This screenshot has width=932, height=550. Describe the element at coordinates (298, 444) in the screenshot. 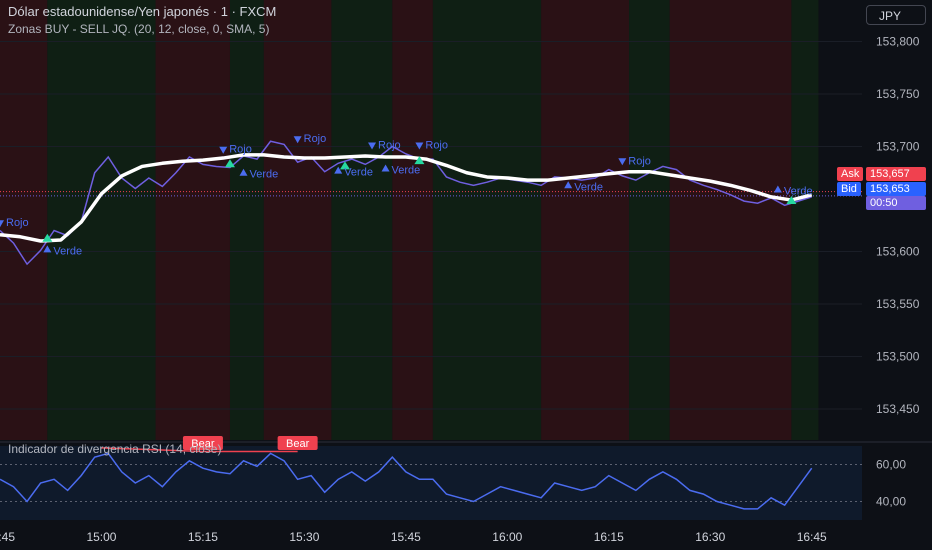

I see `bear-label: Bear` at that location.